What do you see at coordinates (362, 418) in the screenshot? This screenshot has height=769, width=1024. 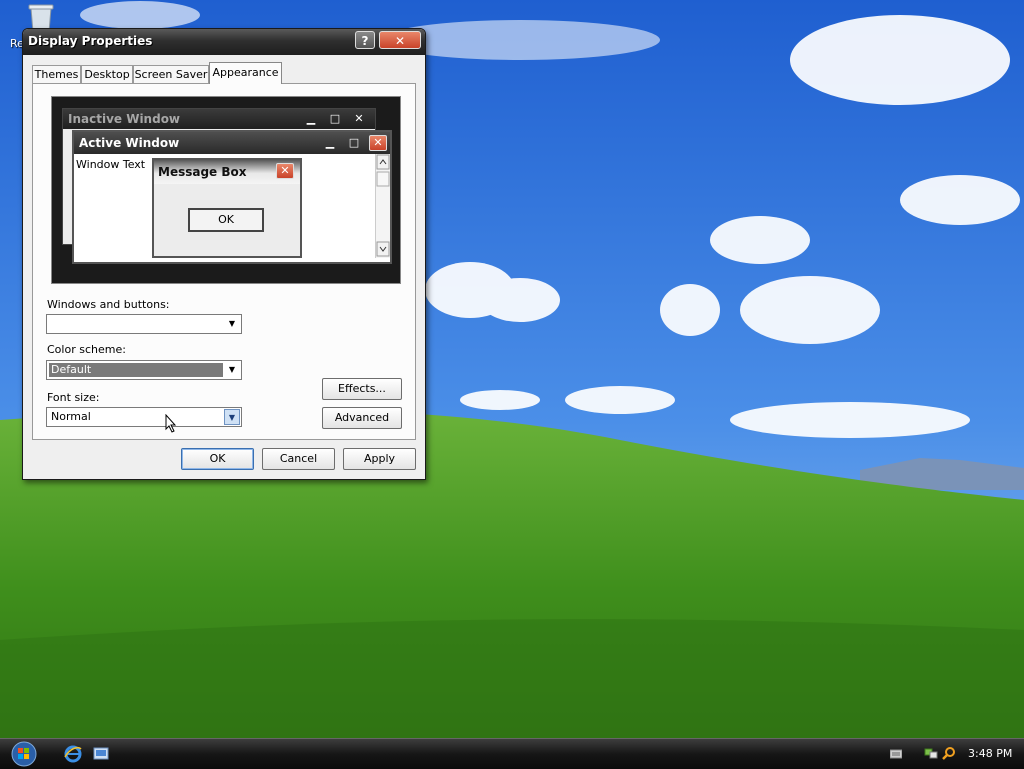 I see `advanced-button: Advanced` at bounding box center [362, 418].